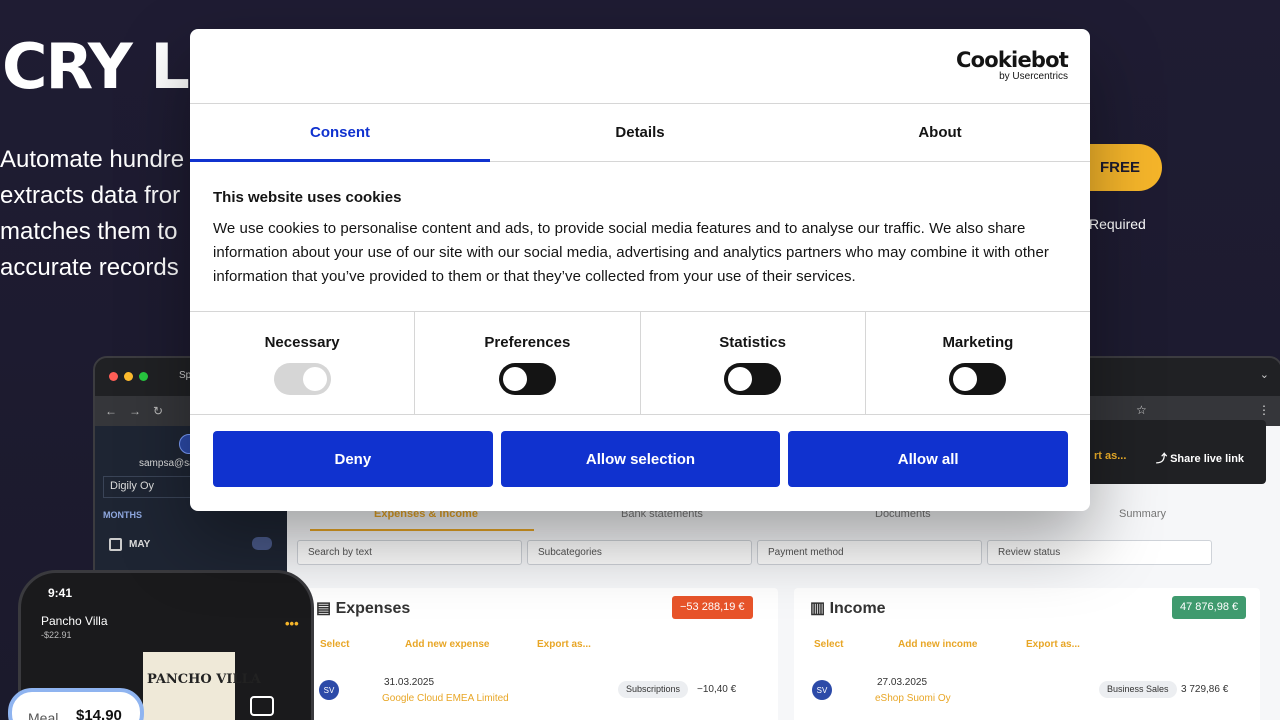  Describe the element at coordinates (640, 66) in the screenshot. I see `dialog-header: Cookiebot by Usercentrics` at that location.